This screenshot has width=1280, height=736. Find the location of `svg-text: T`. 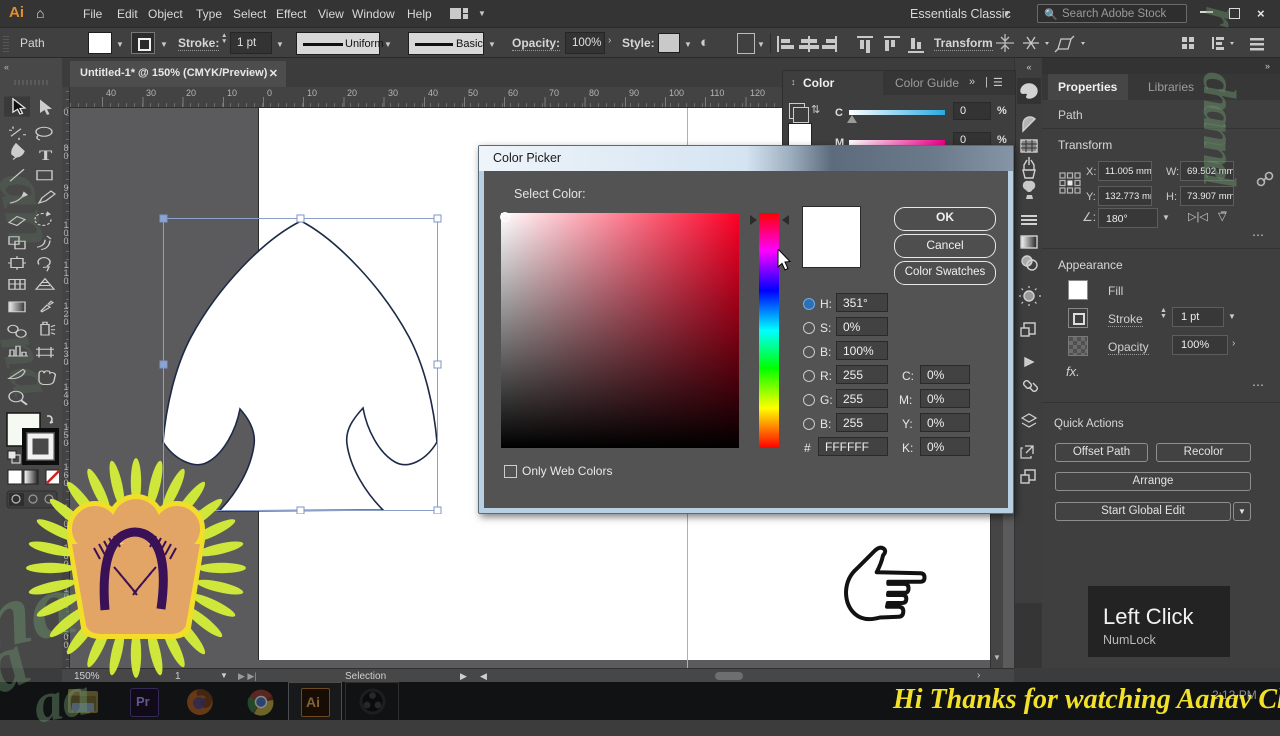

svg-text: T is located at coordinates (46, 155).